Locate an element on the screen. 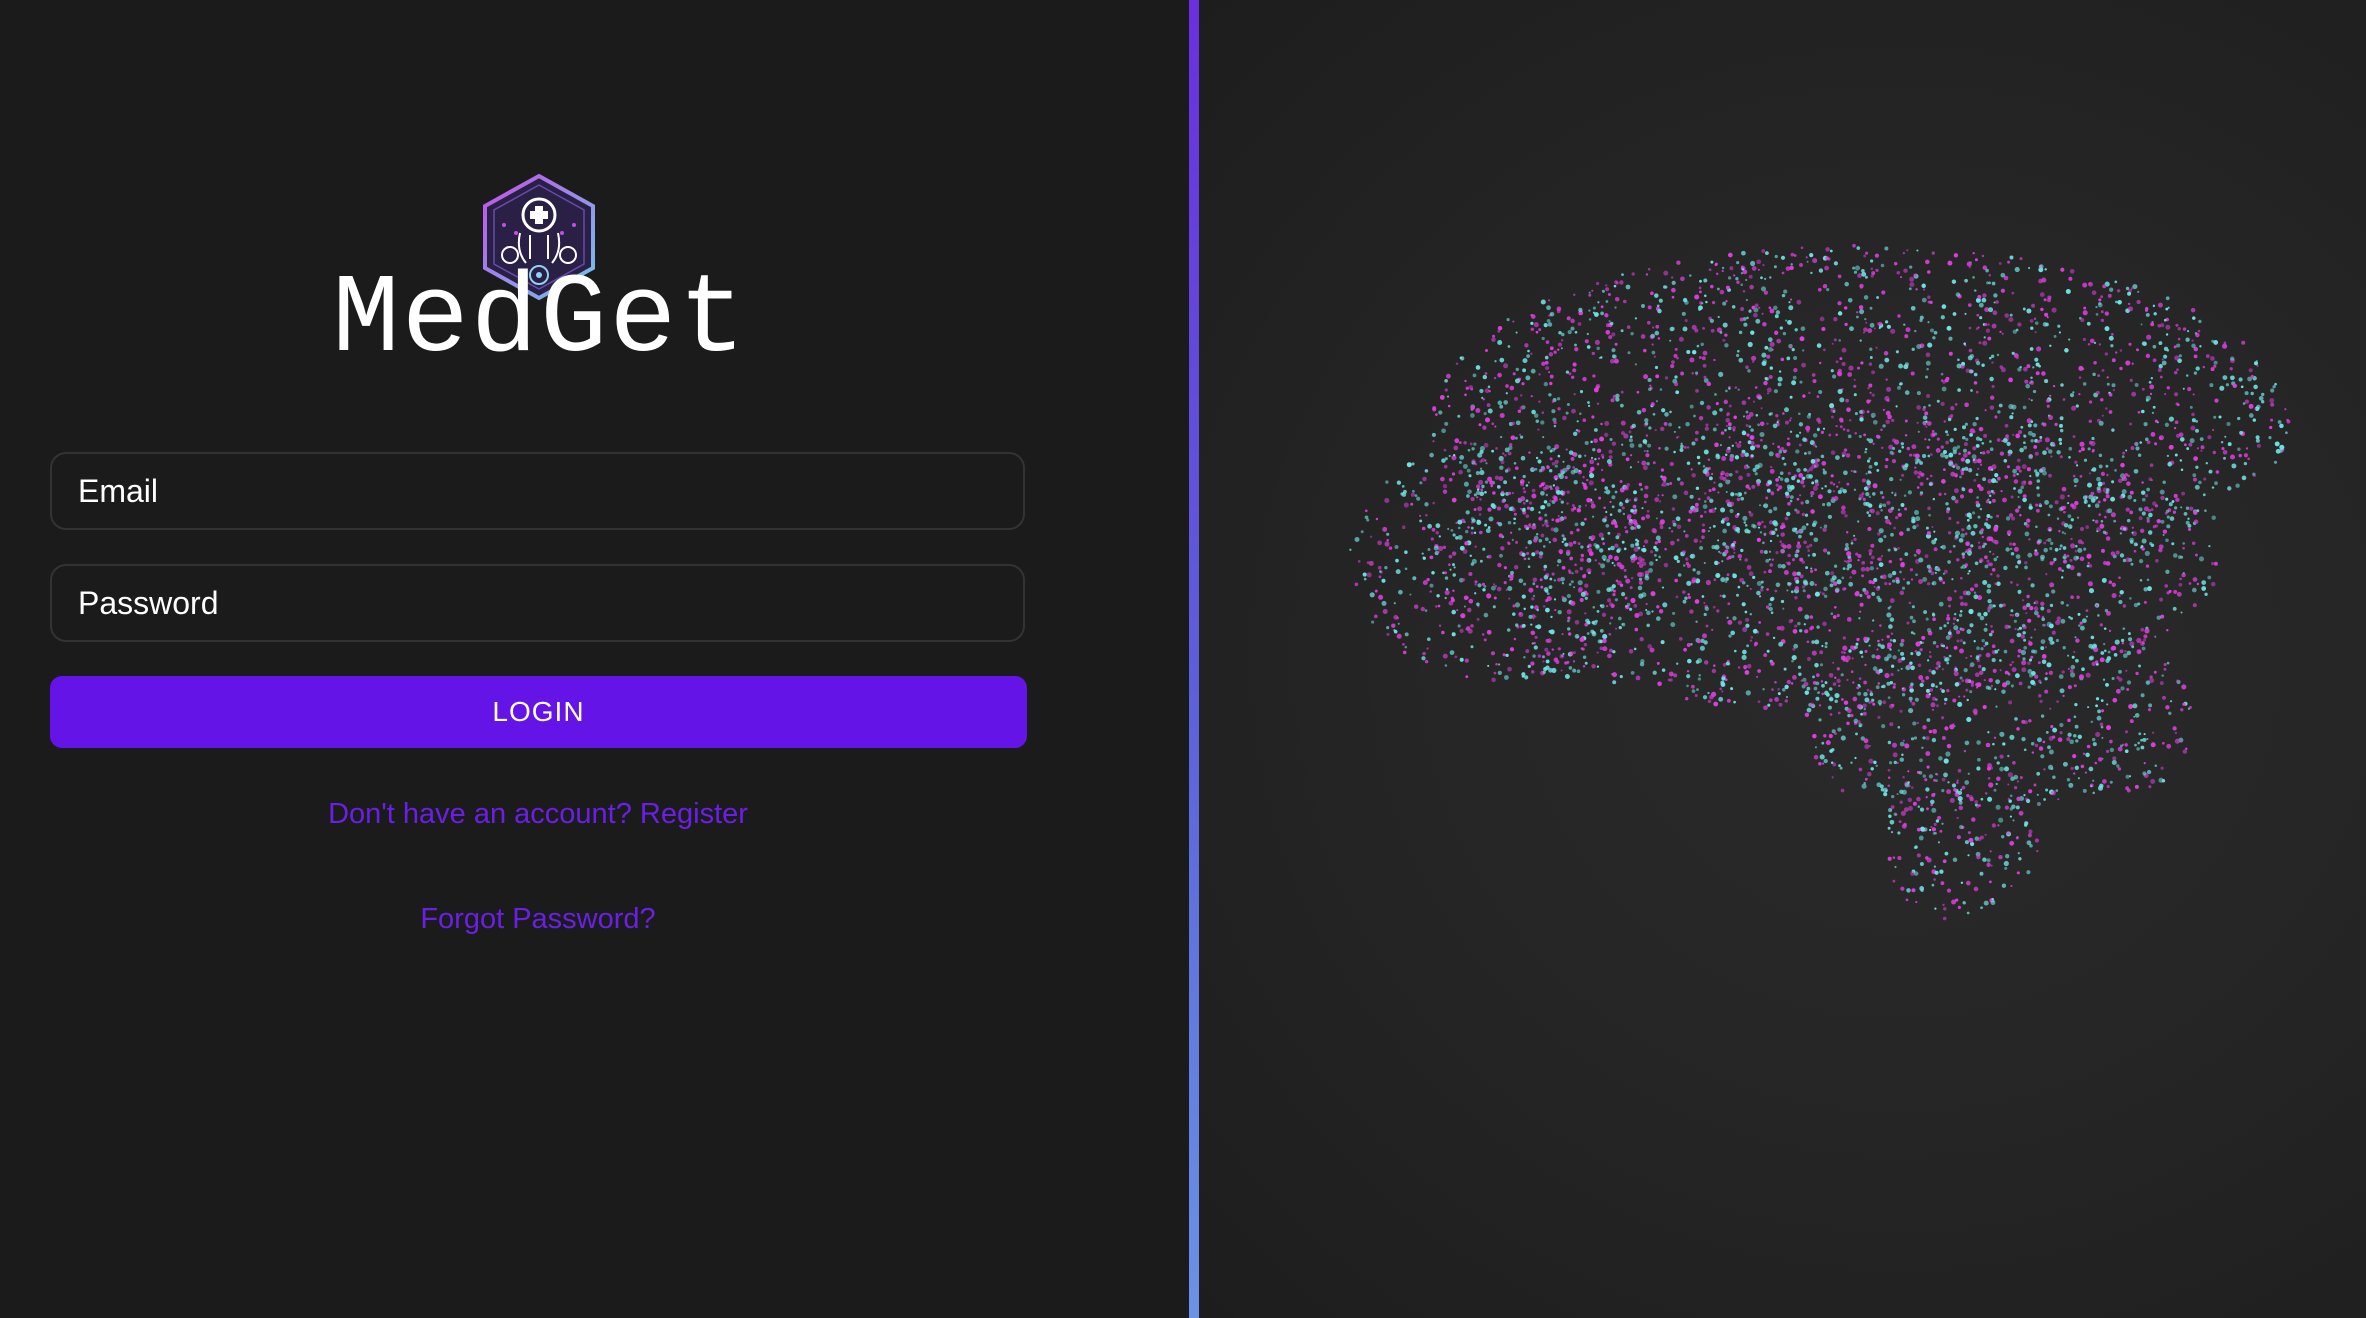 The image size is (2366, 1318). brand-logo: MedGet is located at coordinates (540, 274).